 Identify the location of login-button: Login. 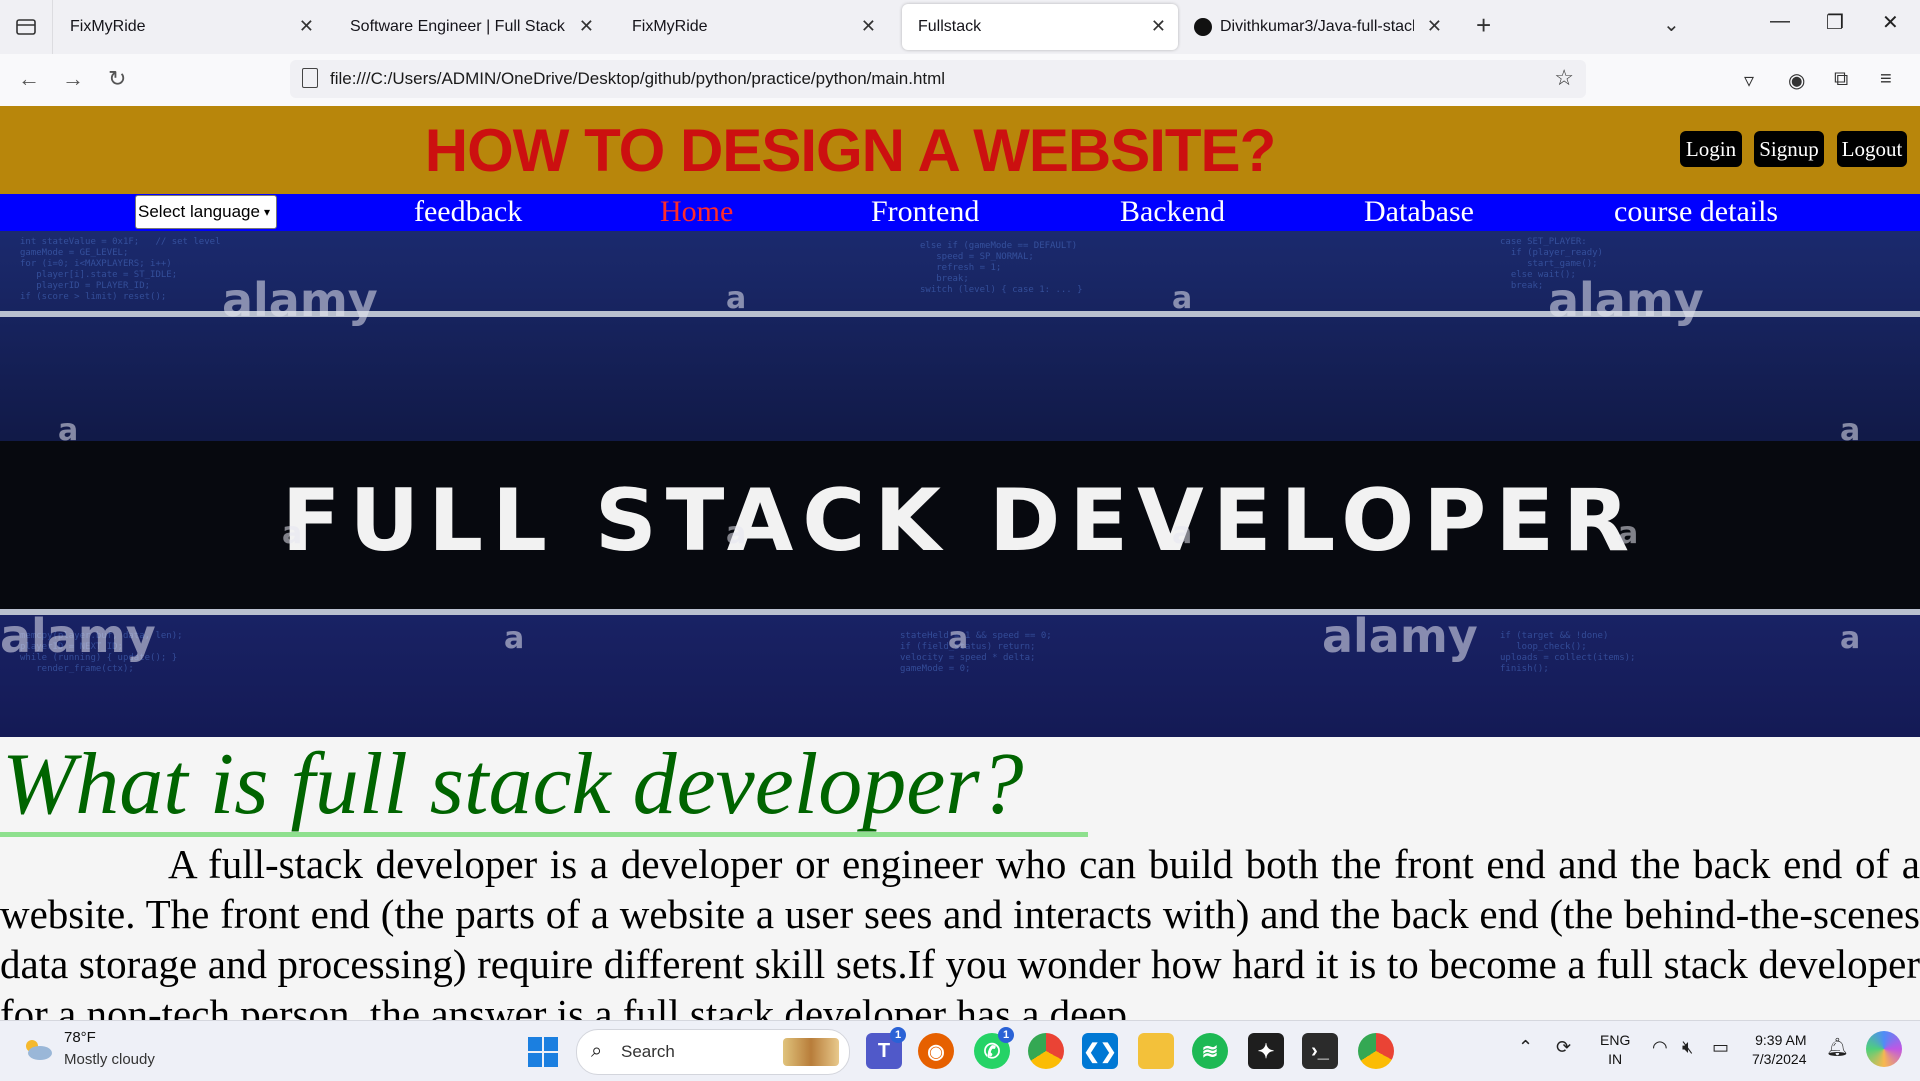
(1711, 149).